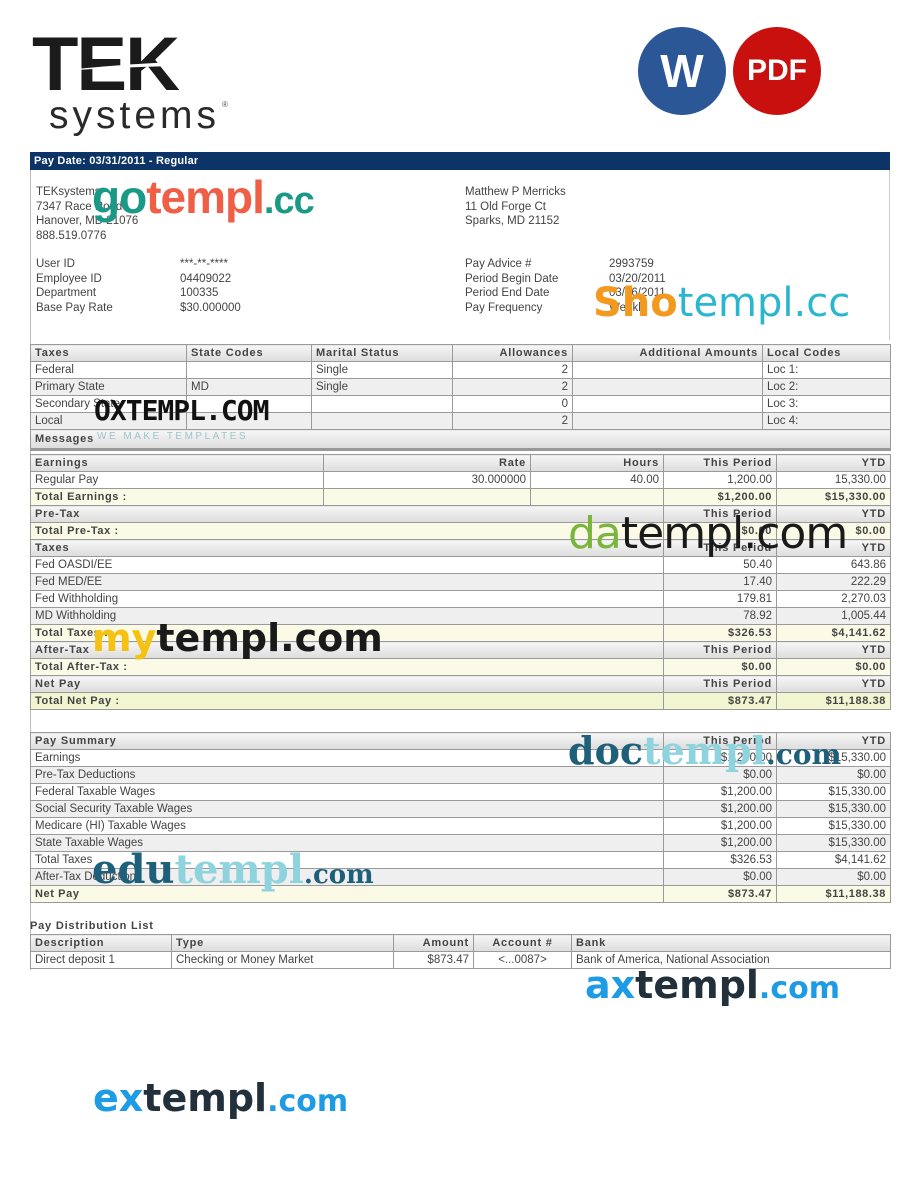 The image size is (918, 1188). Describe the element at coordinates (101, 960) in the screenshot. I see `cell: Direct deposit 1` at that location.